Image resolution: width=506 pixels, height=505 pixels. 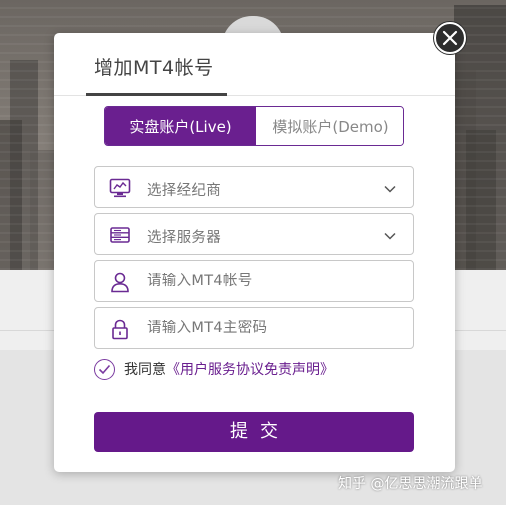 What do you see at coordinates (120, 188) in the screenshot?
I see `broker-monitor-icon` at bounding box center [120, 188].